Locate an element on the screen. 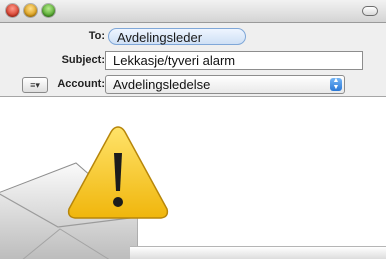 Image resolution: width=386 pixels, height=259 pixels. subject-field: Lekkasje/tyveri alarm is located at coordinates (234, 60).